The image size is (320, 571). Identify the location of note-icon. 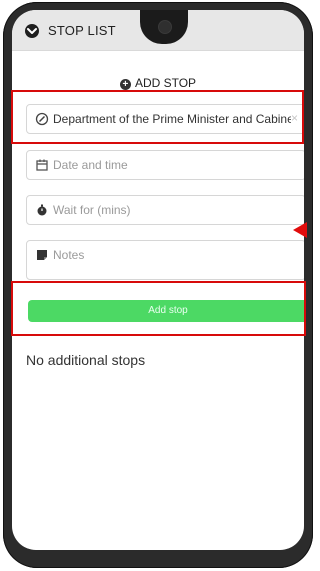
(42, 255).